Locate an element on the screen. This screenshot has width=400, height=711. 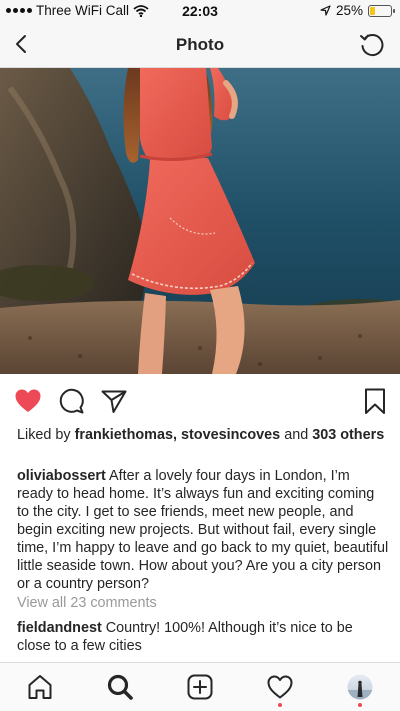
post-actions is located at coordinates (200, 401).